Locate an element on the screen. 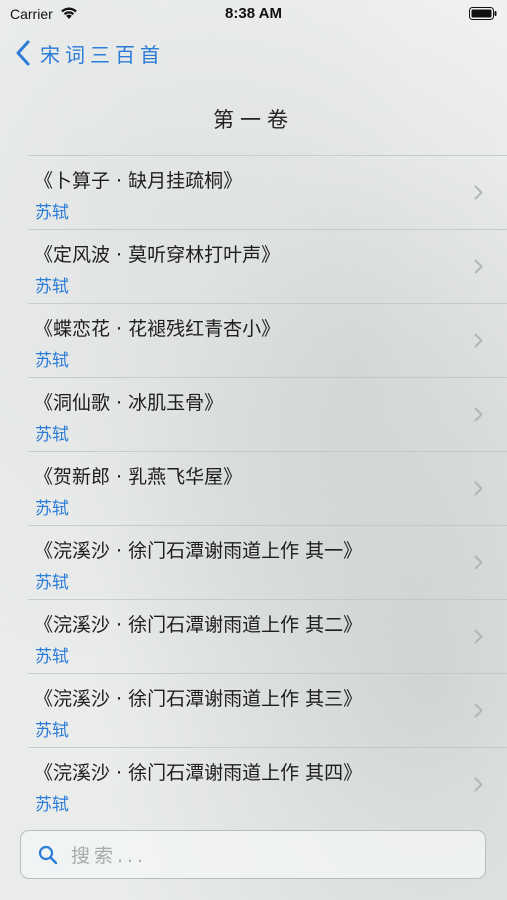 The width and height of the screenshot is (507, 900). poem-title: 《浣溪沙 · 徐门石潭谢雨道上作 其四》 is located at coordinates (198, 773).